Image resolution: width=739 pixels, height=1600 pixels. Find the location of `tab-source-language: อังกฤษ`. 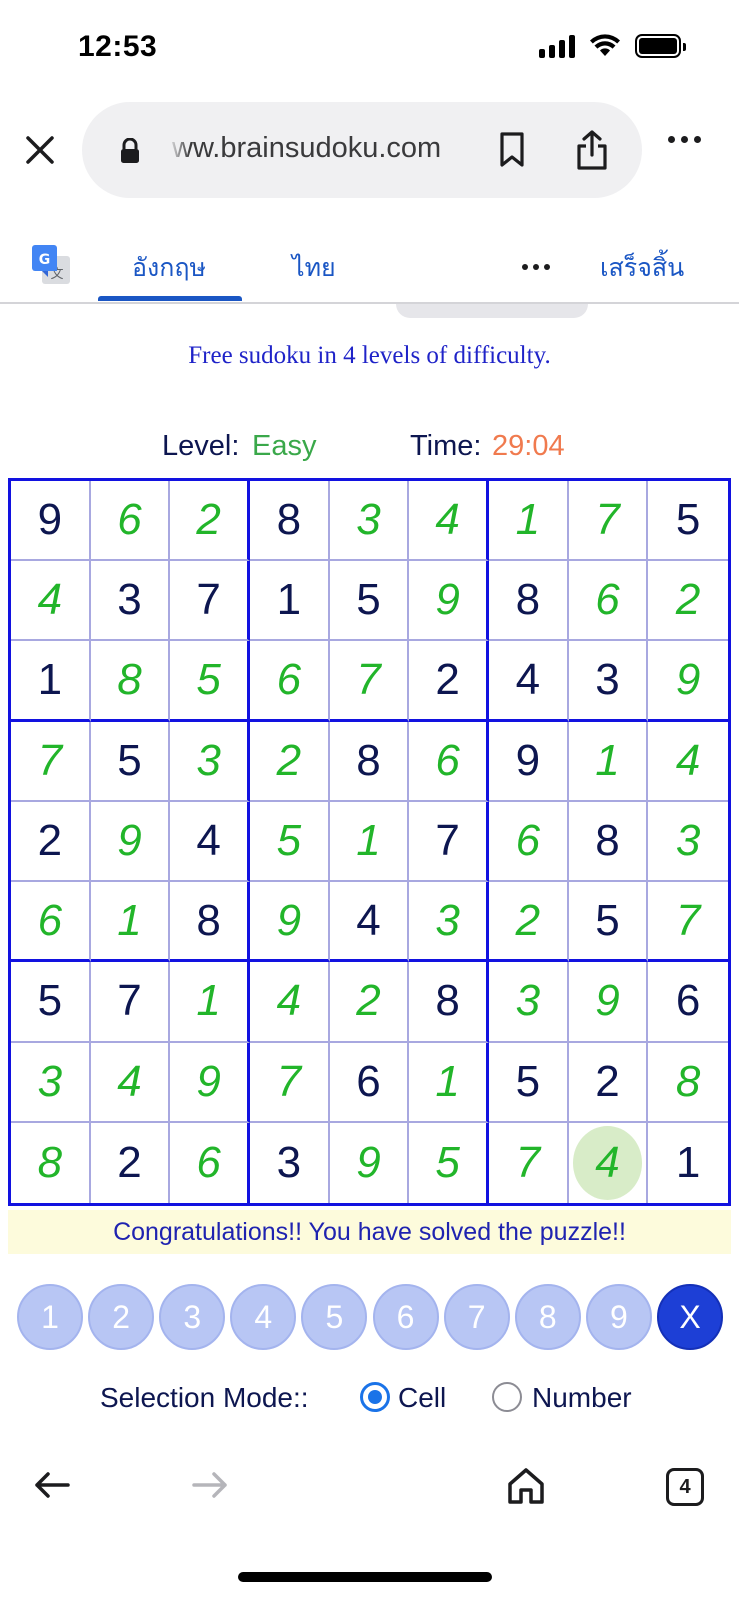

tab-source-language: อังกฤษ is located at coordinates (169, 268).